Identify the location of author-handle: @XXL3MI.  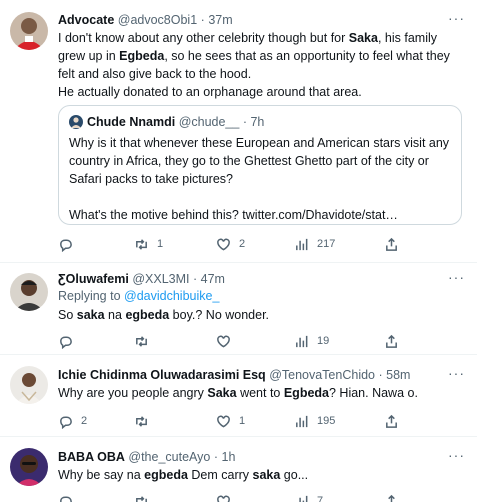
(160, 279).